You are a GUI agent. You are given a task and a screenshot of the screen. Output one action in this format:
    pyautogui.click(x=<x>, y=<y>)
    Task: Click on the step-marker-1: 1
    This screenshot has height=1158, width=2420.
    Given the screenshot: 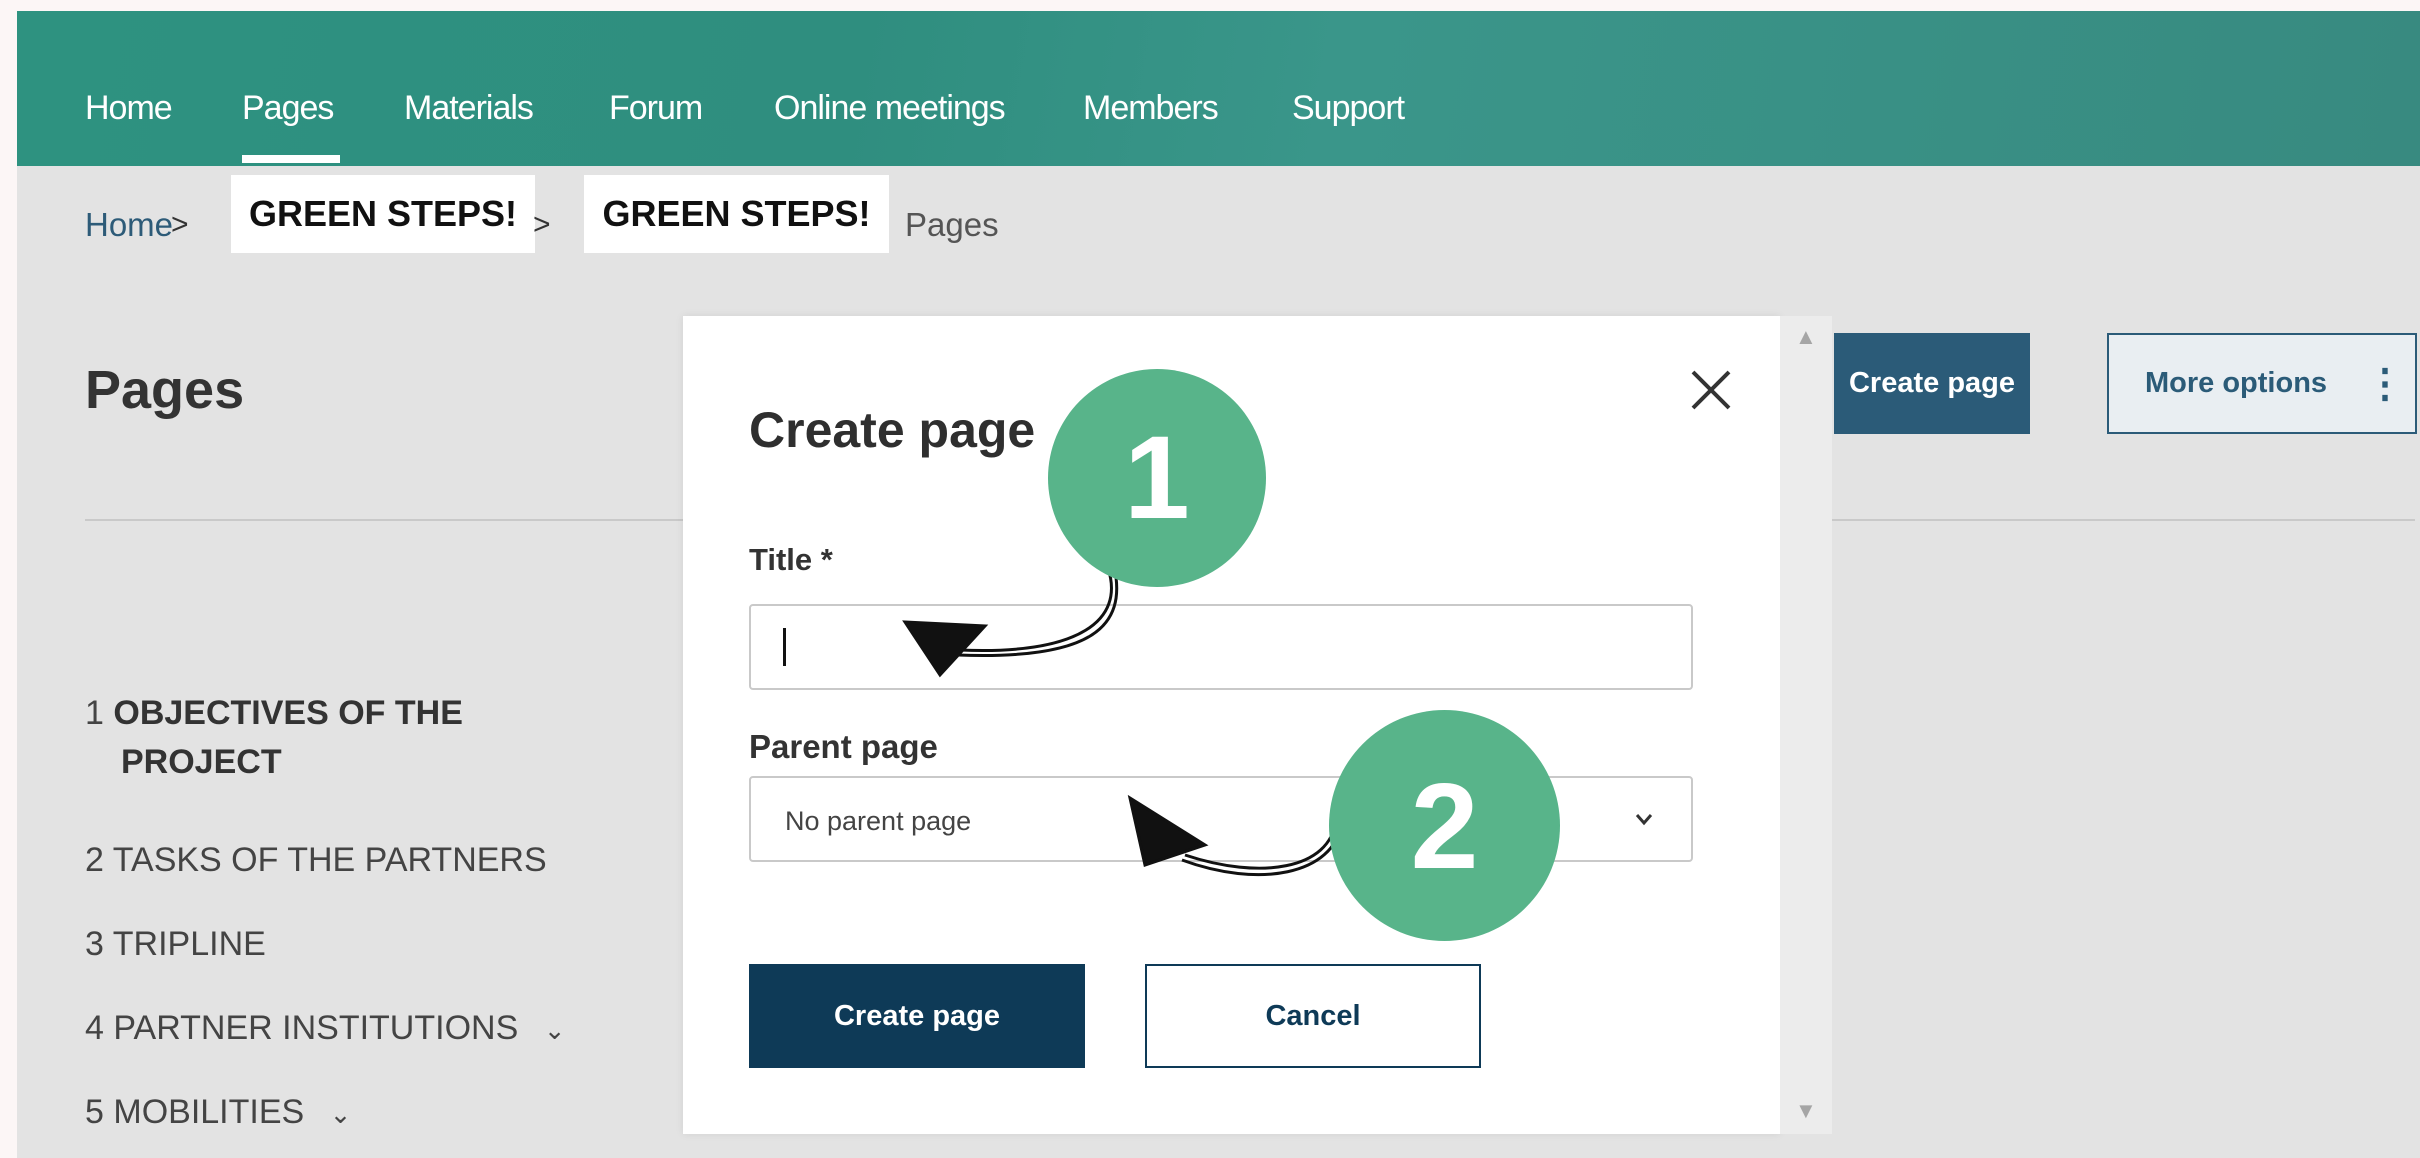 What is the action you would take?
    pyautogui.click(x=1157, y=478)
    